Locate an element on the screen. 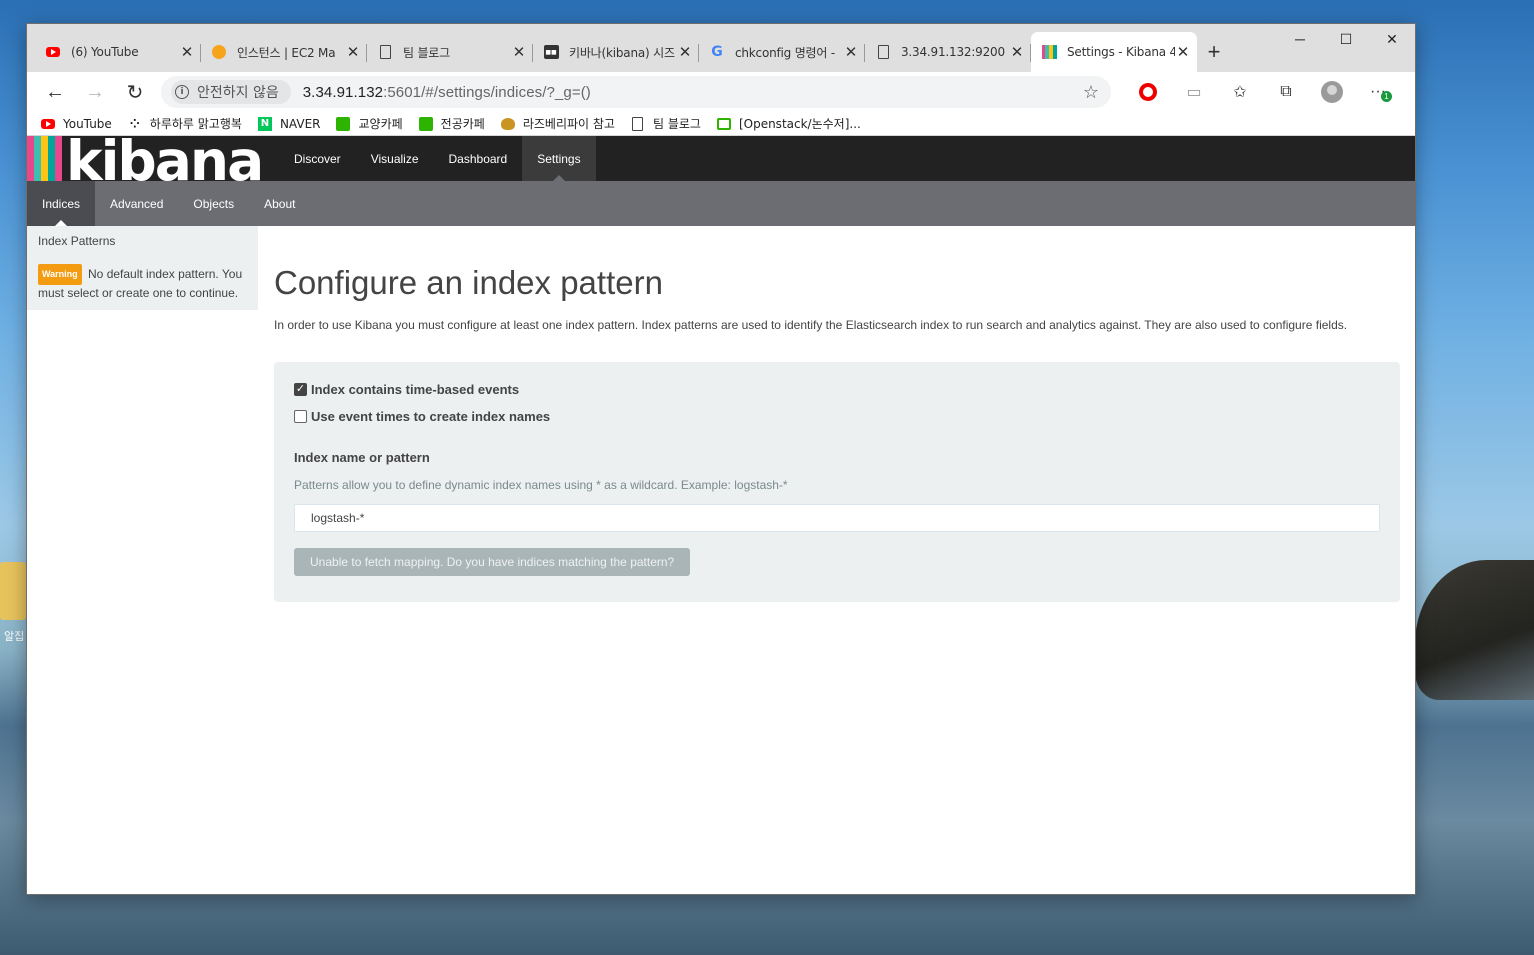 This screenshot has height=955, width=1534. bookmark-liberal-cafe: 교양카페 is located at coordinates (369, 123).